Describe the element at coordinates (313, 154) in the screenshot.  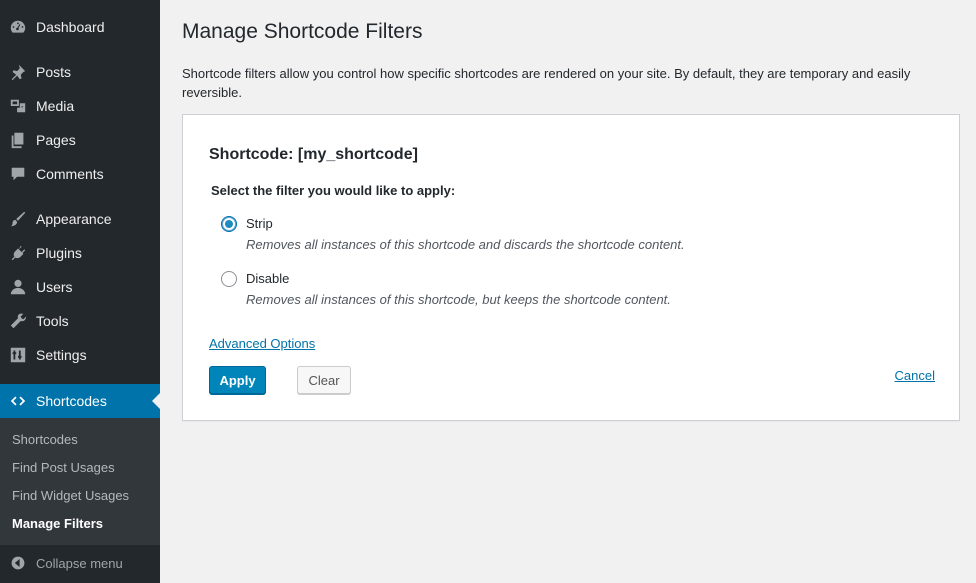
I see `shortcode-title: Shortcode: [my_shortcode]` at that location.